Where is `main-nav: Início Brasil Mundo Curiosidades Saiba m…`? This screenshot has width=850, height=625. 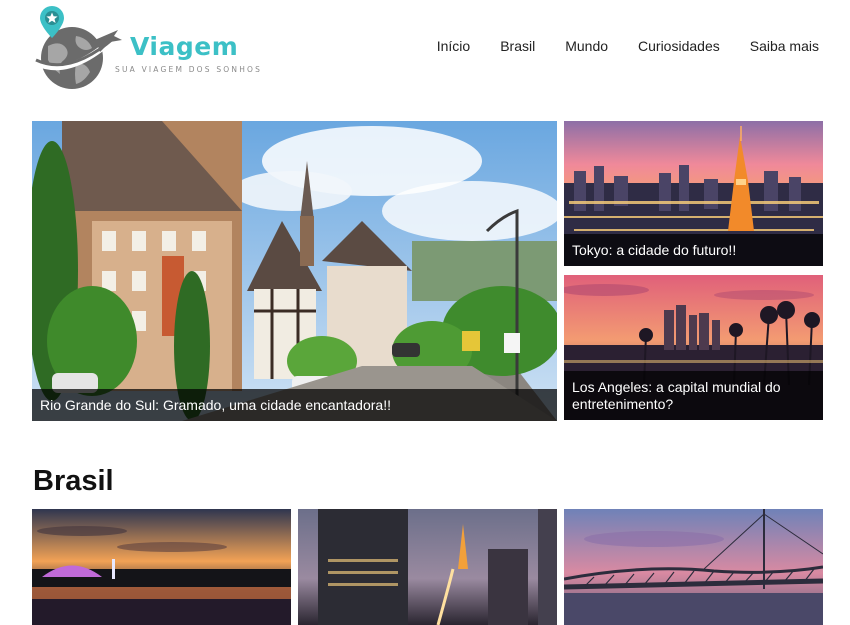
main-nav: Início Brasil Mundo Curiosidades Saiba m… is located at coordinates (613, 46).